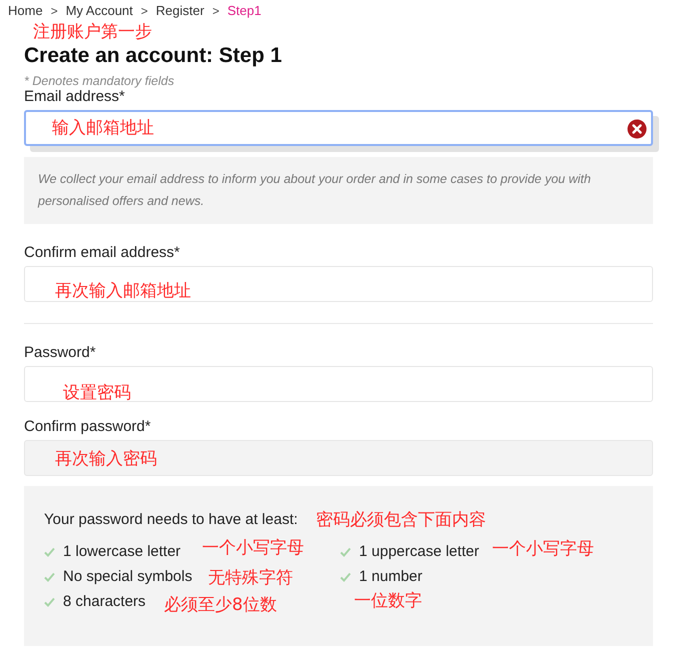 The height and width of the screenshot is (650, 694). I want to click on input-field: 再次输入邮箱地址, so click(338, 284).